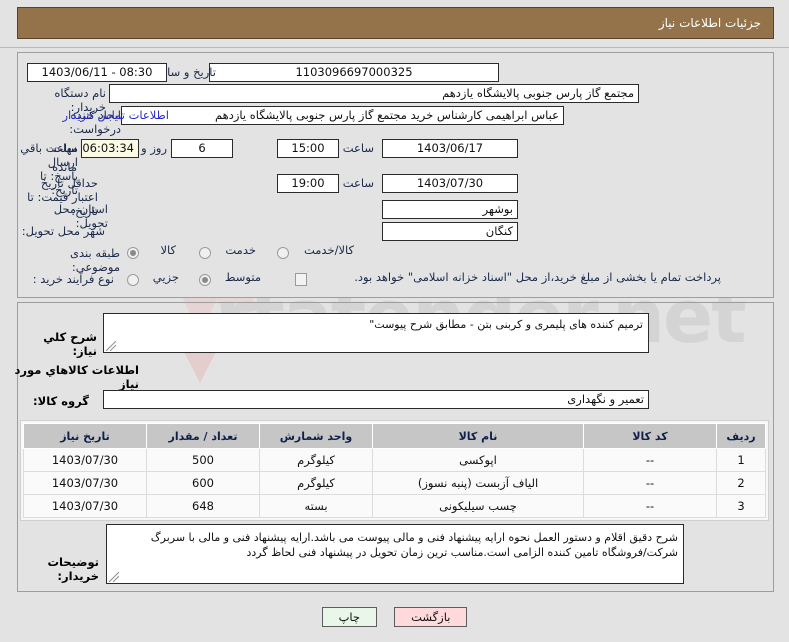  I want to click on cell-goods-name: اپوکسی, so click(478, 460).